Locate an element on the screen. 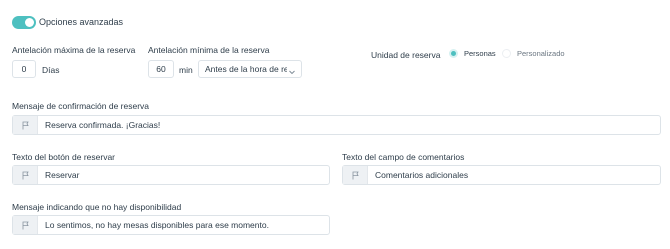  book-button-text-label: Texto del botón de reservar is located at coordinates (64, 157).